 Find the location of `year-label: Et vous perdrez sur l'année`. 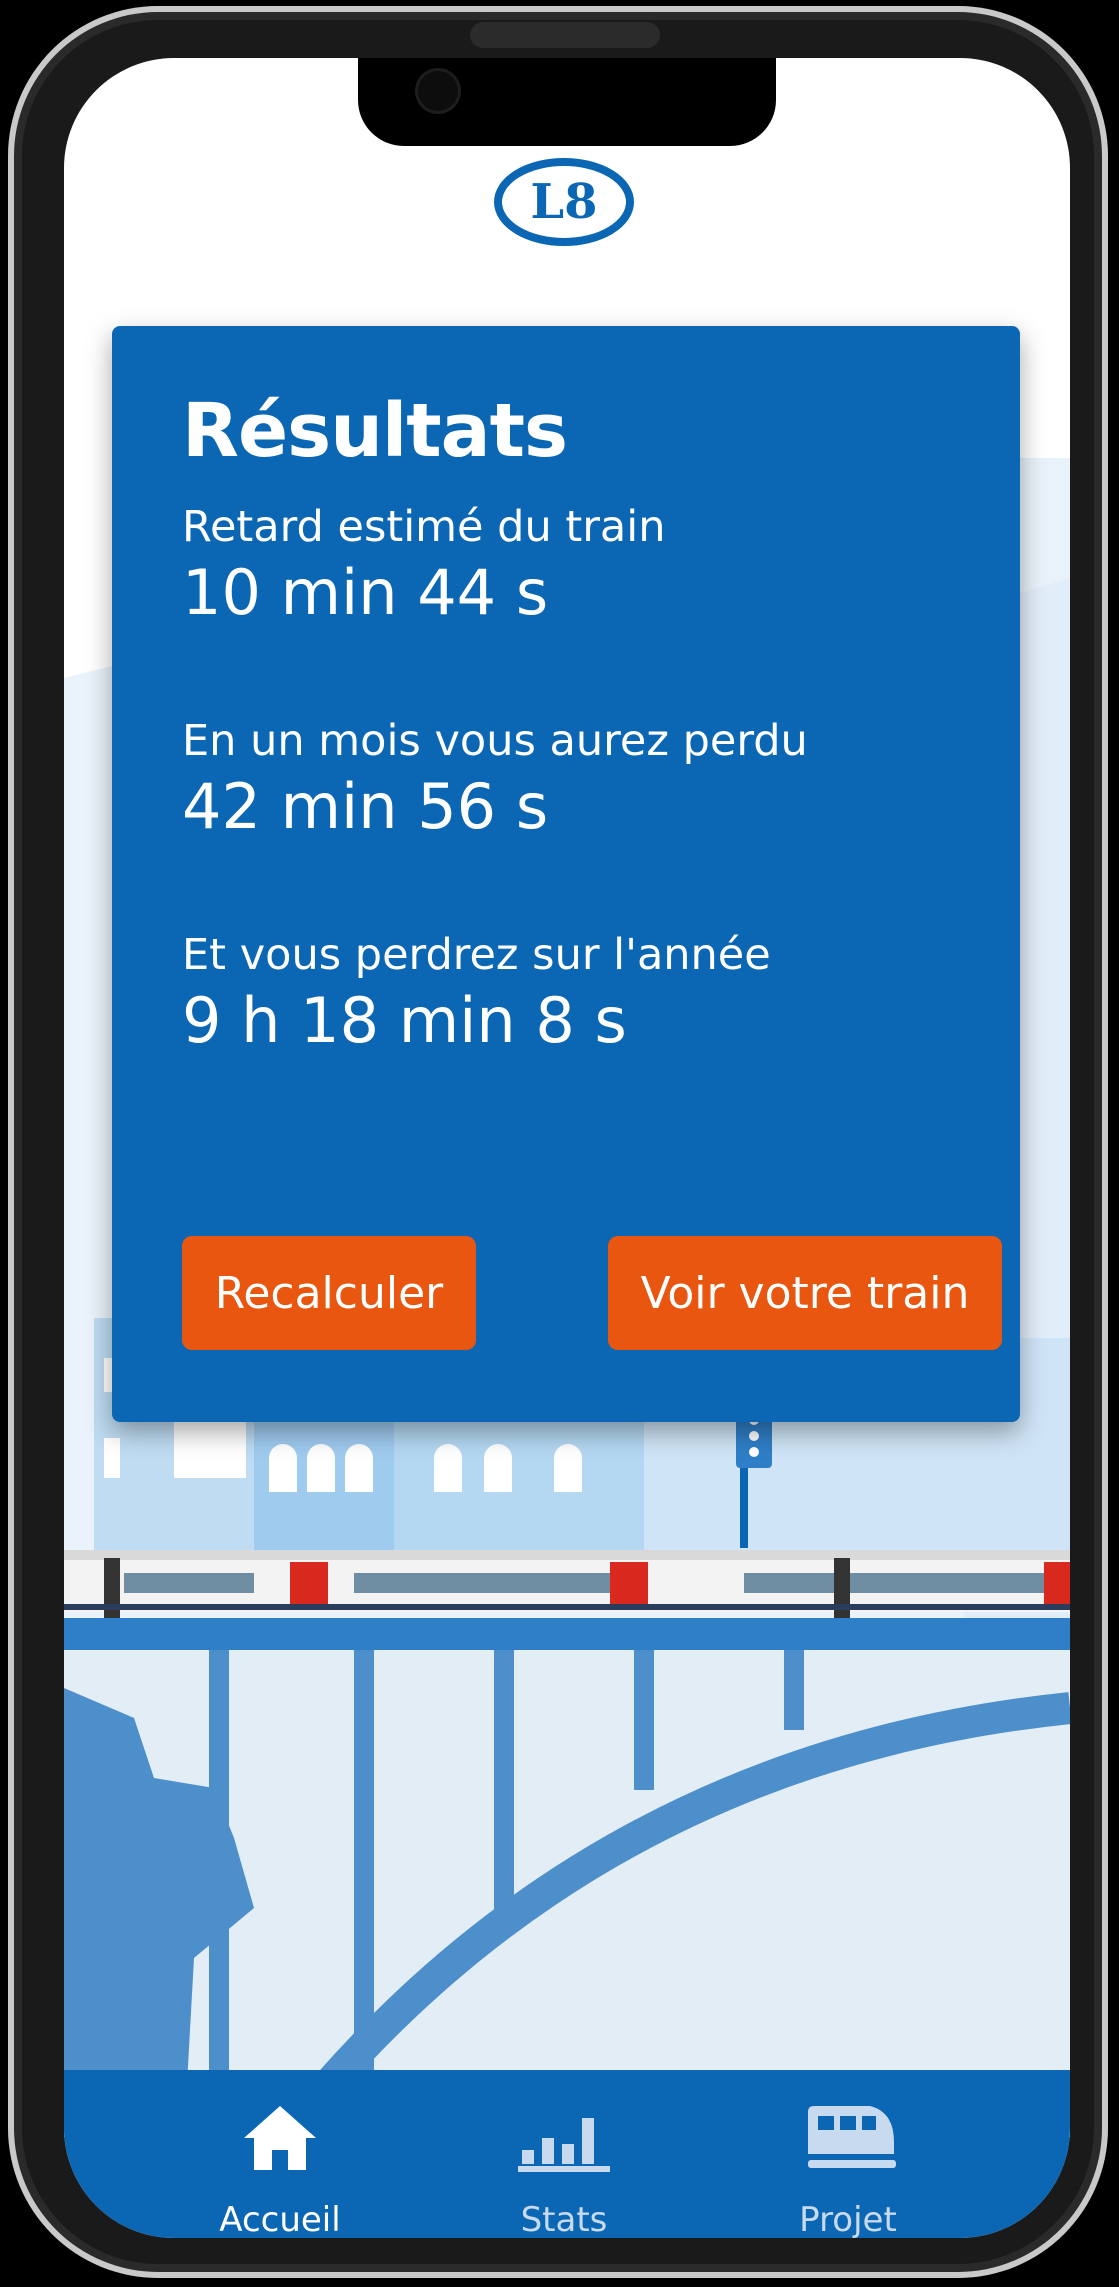

year-label: Et vous perdrez sur l'année is located at coordinates (476, 955).